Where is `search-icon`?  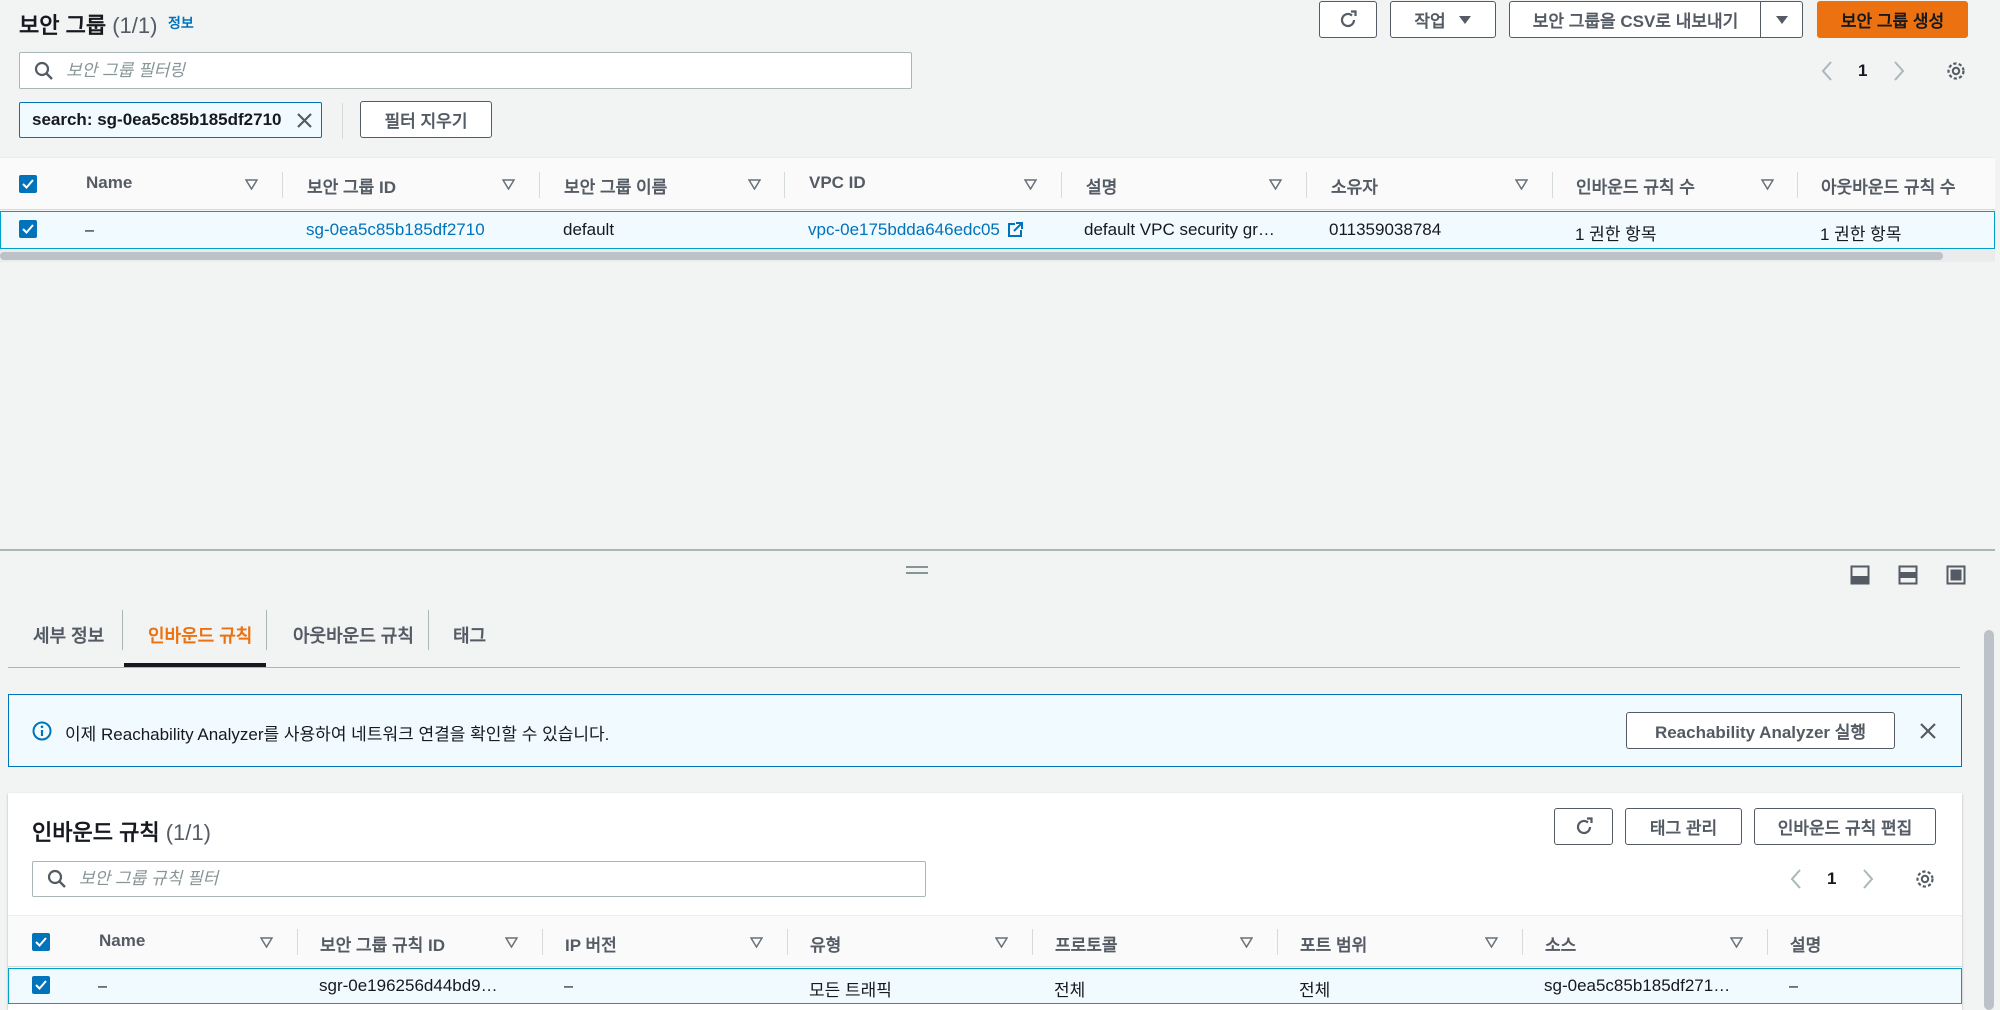
search-icon is located at coordinates (43, 70).